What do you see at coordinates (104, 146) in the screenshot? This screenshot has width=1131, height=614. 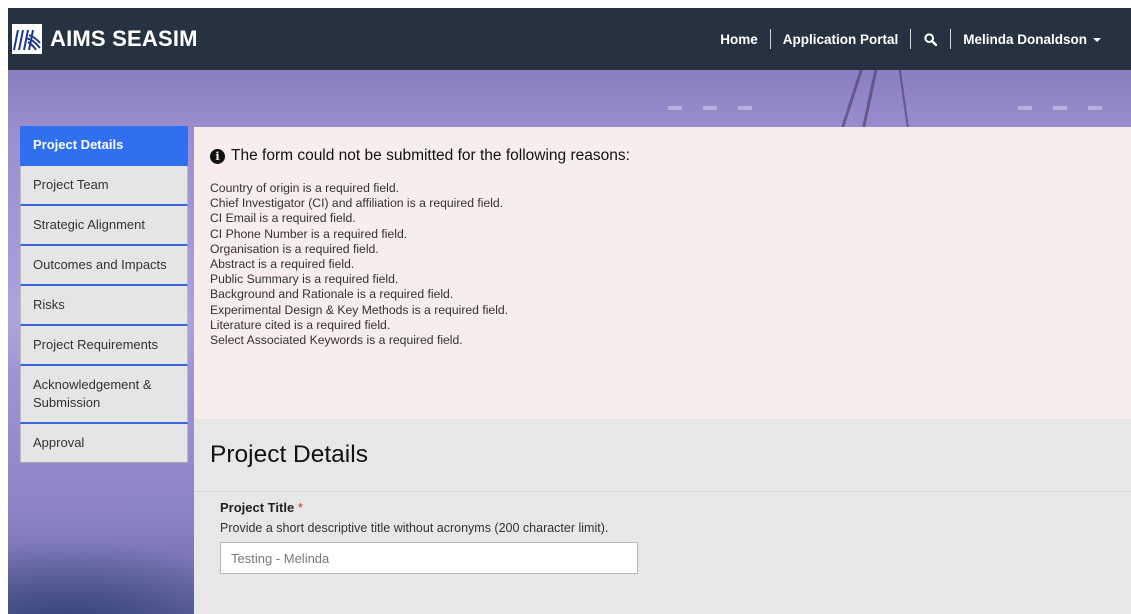 I see `sidebar-item-project-details: Project Details` at bounding box center [104, 146].